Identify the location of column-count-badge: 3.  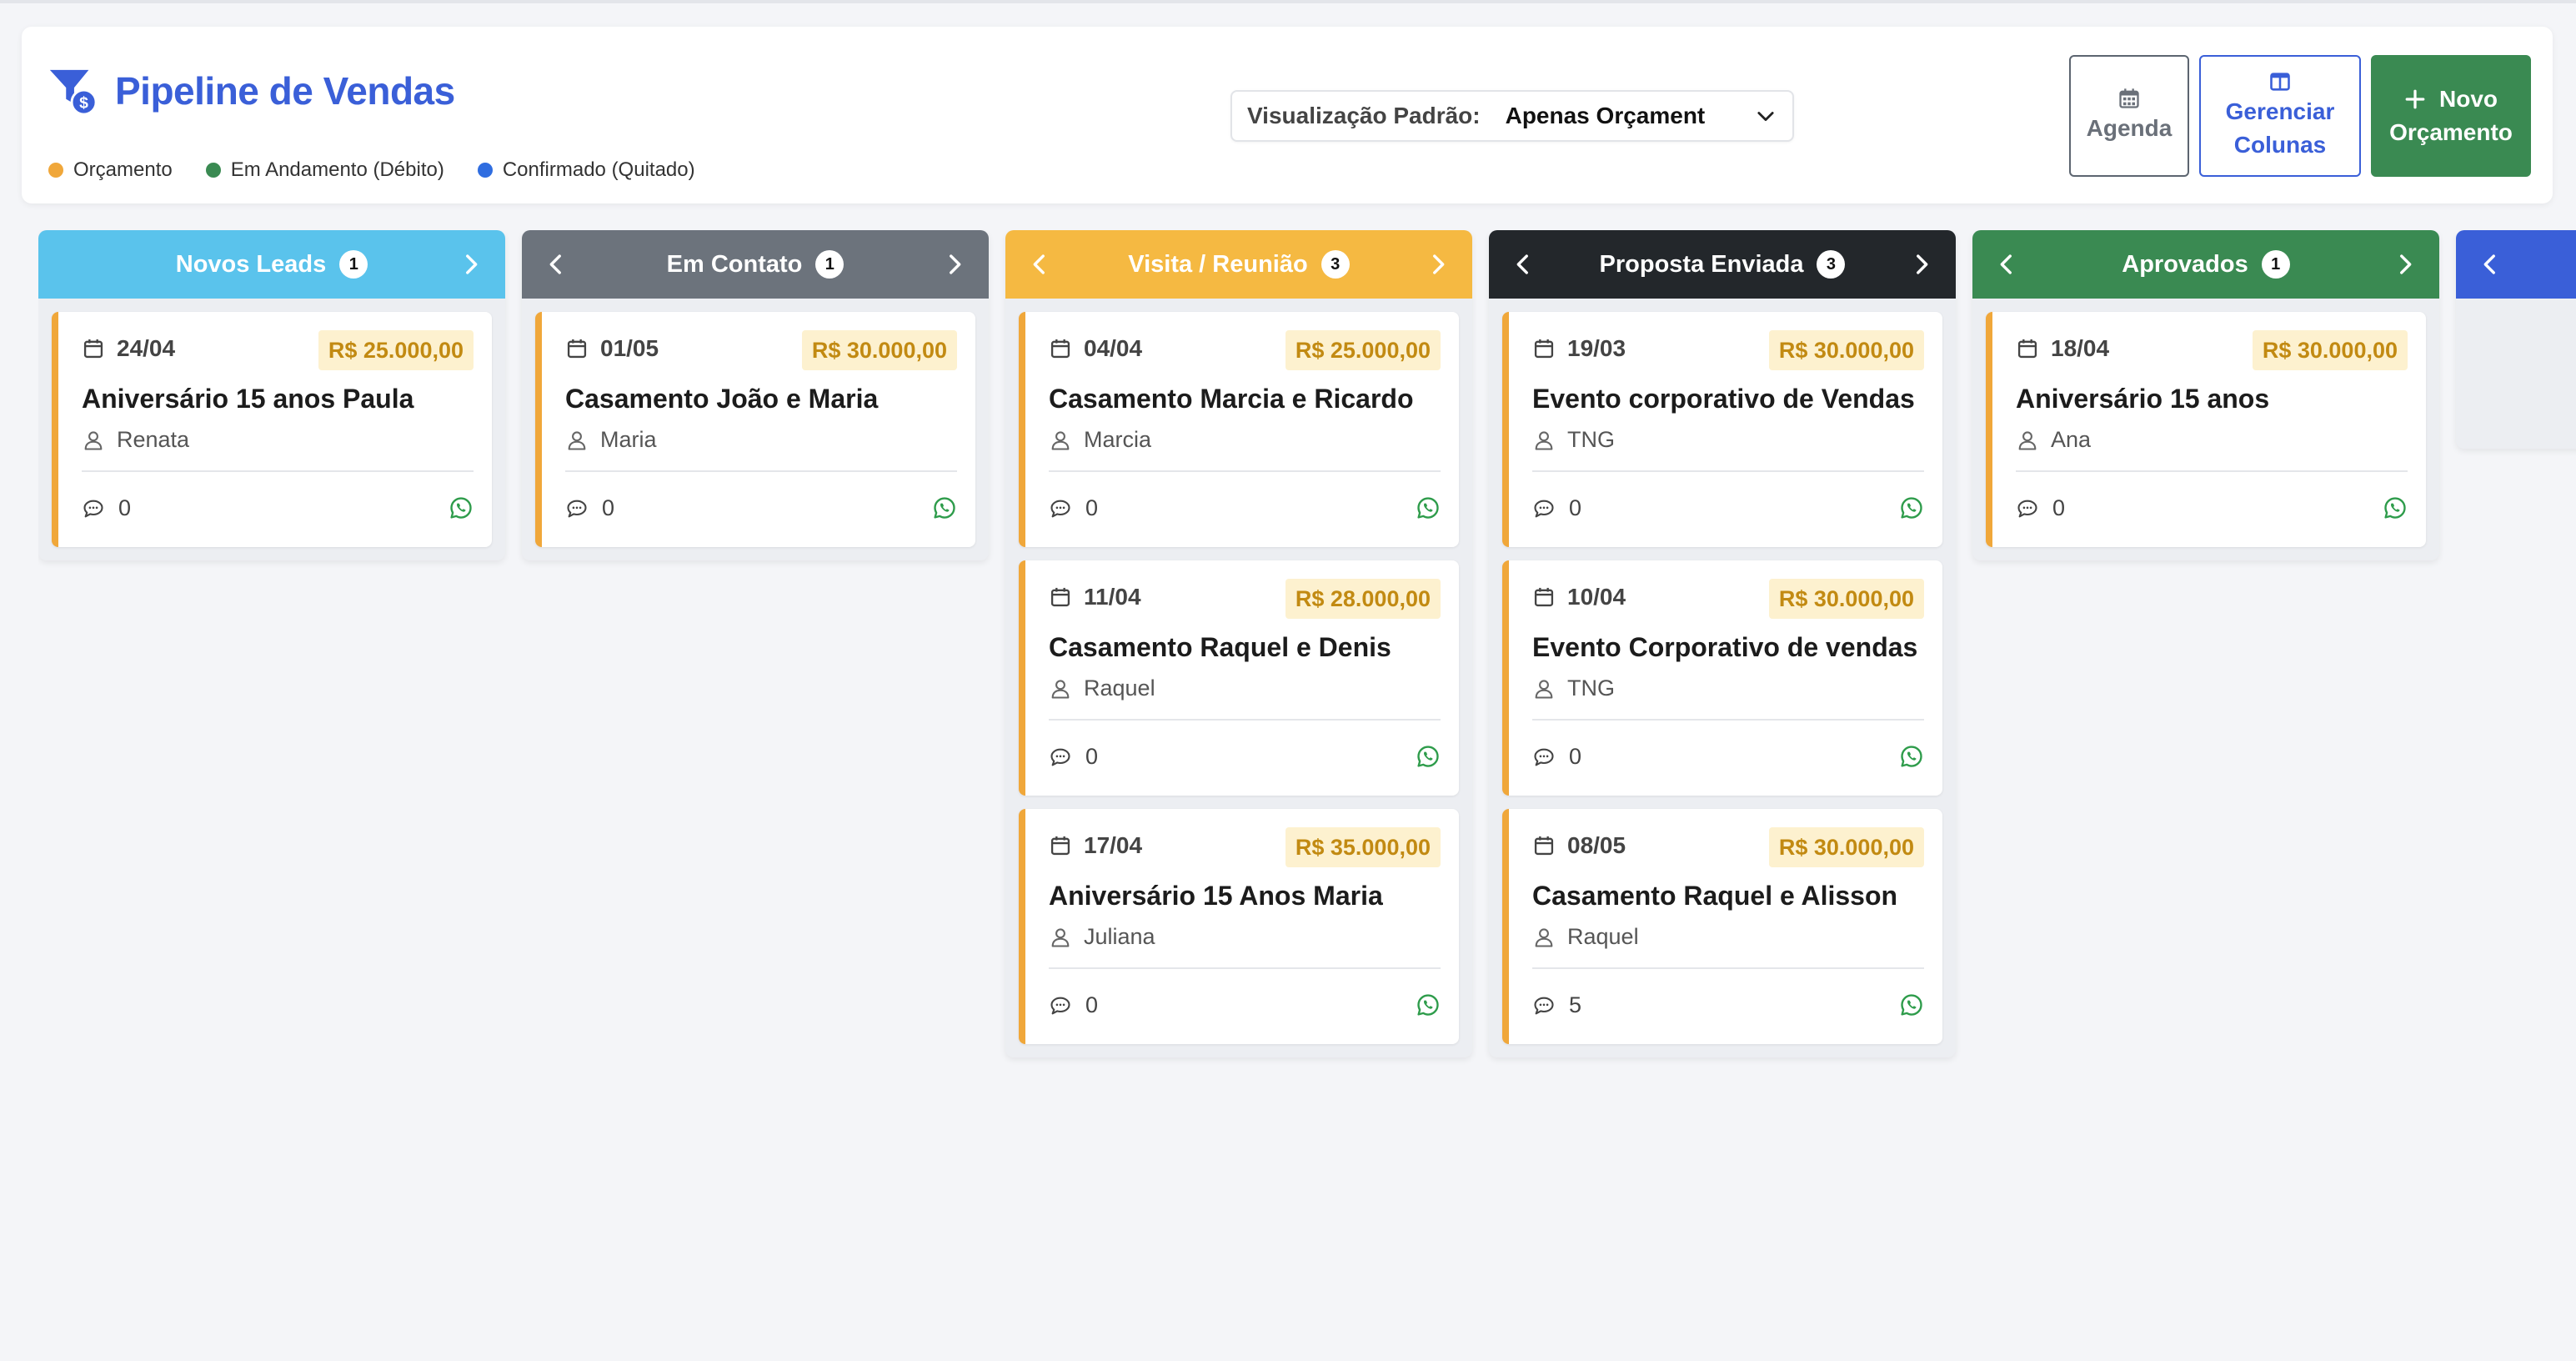
(1335, 264).